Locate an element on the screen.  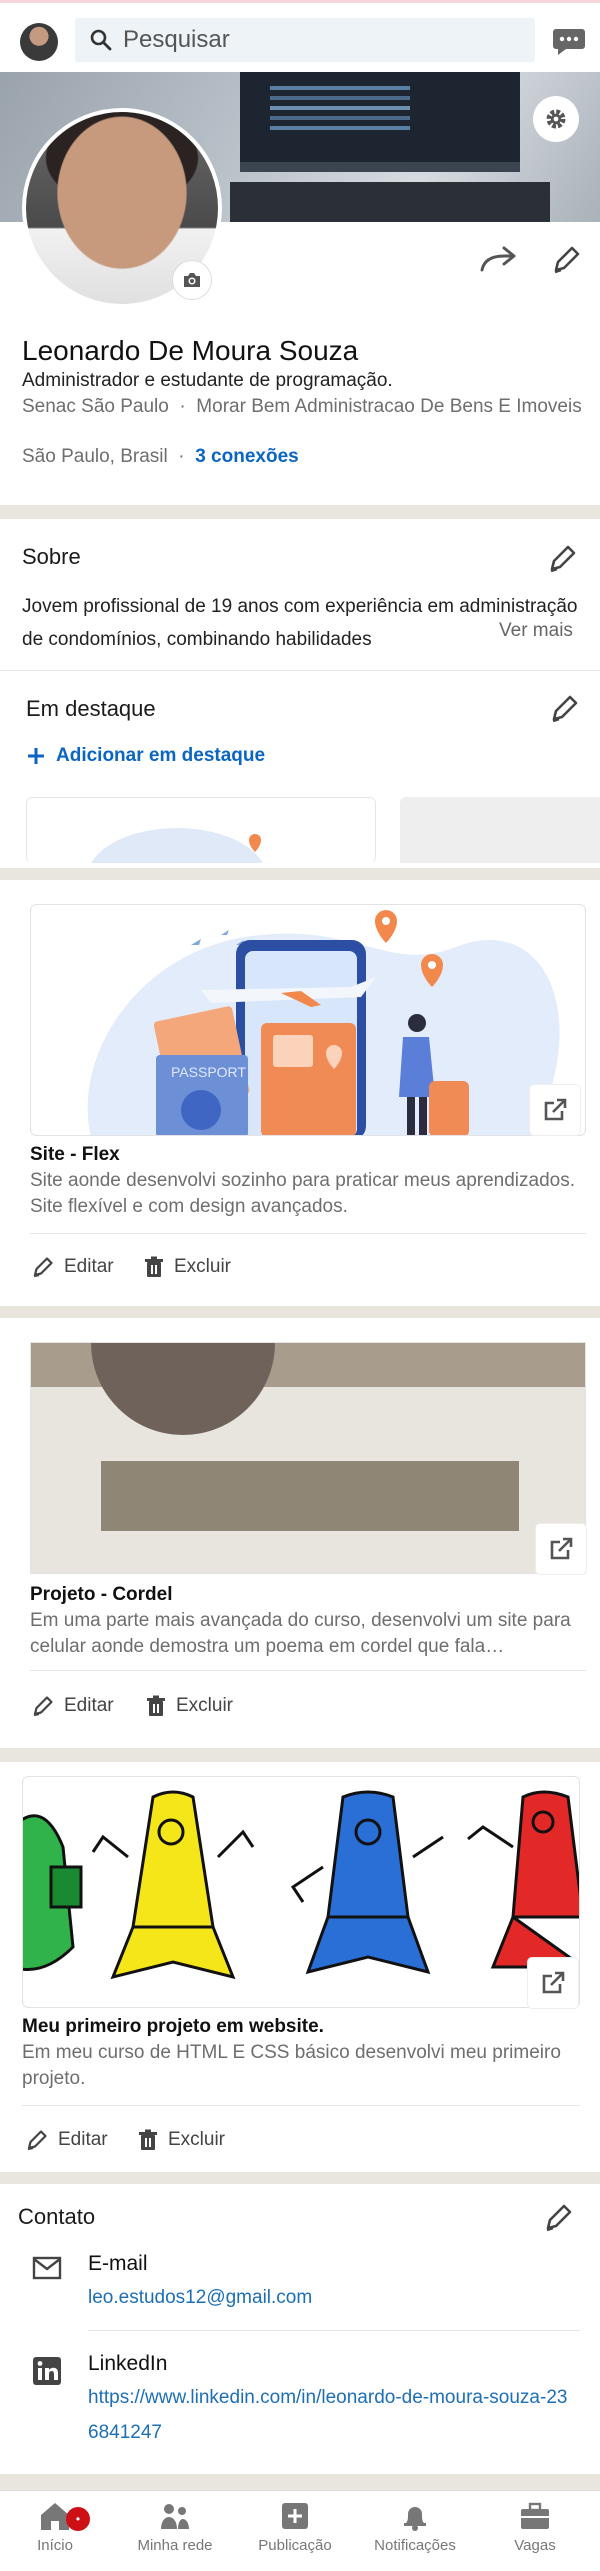
edit-featured-icon is located at coordinates (564, 709).